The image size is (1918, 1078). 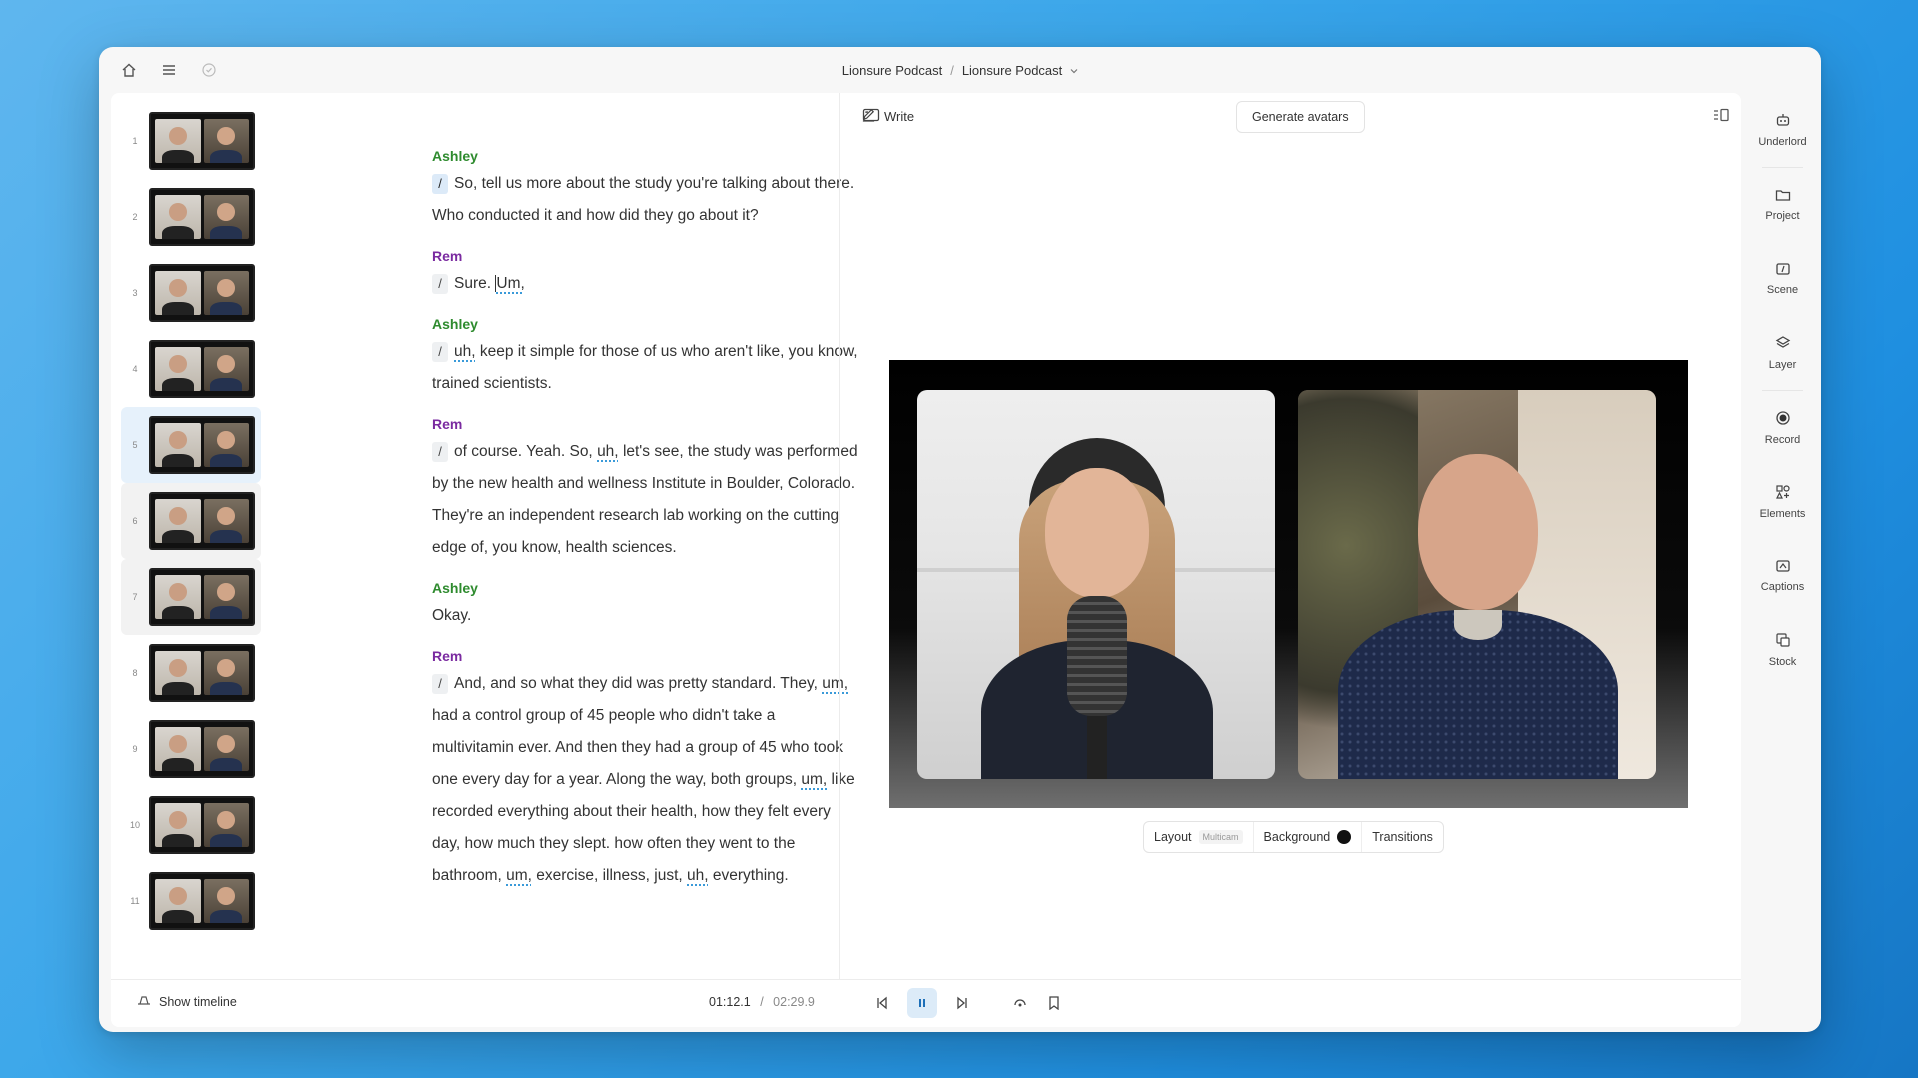 What do you see at coordinates (882, 1003) in the screenshot?
I see `skip-back-icon` at bounding box center [882, 1003].